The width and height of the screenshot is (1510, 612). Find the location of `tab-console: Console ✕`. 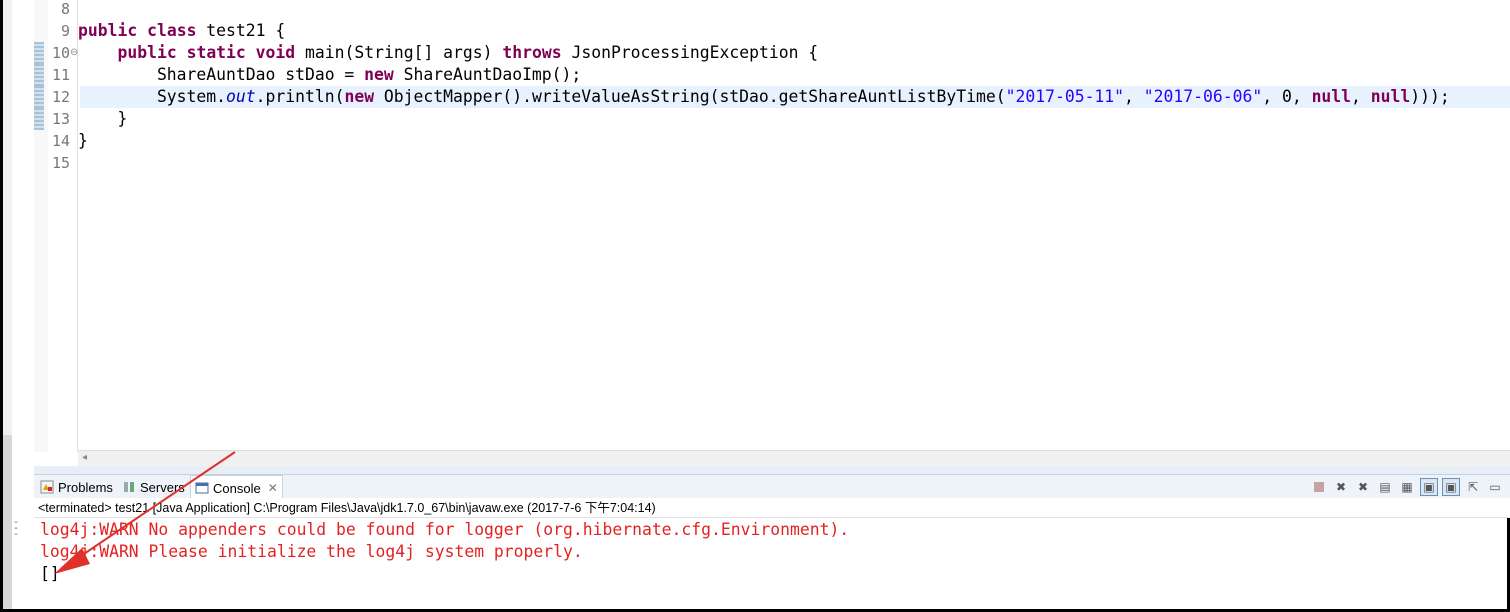

tab-console: Console ✕ is located at coordinates (236, 487).